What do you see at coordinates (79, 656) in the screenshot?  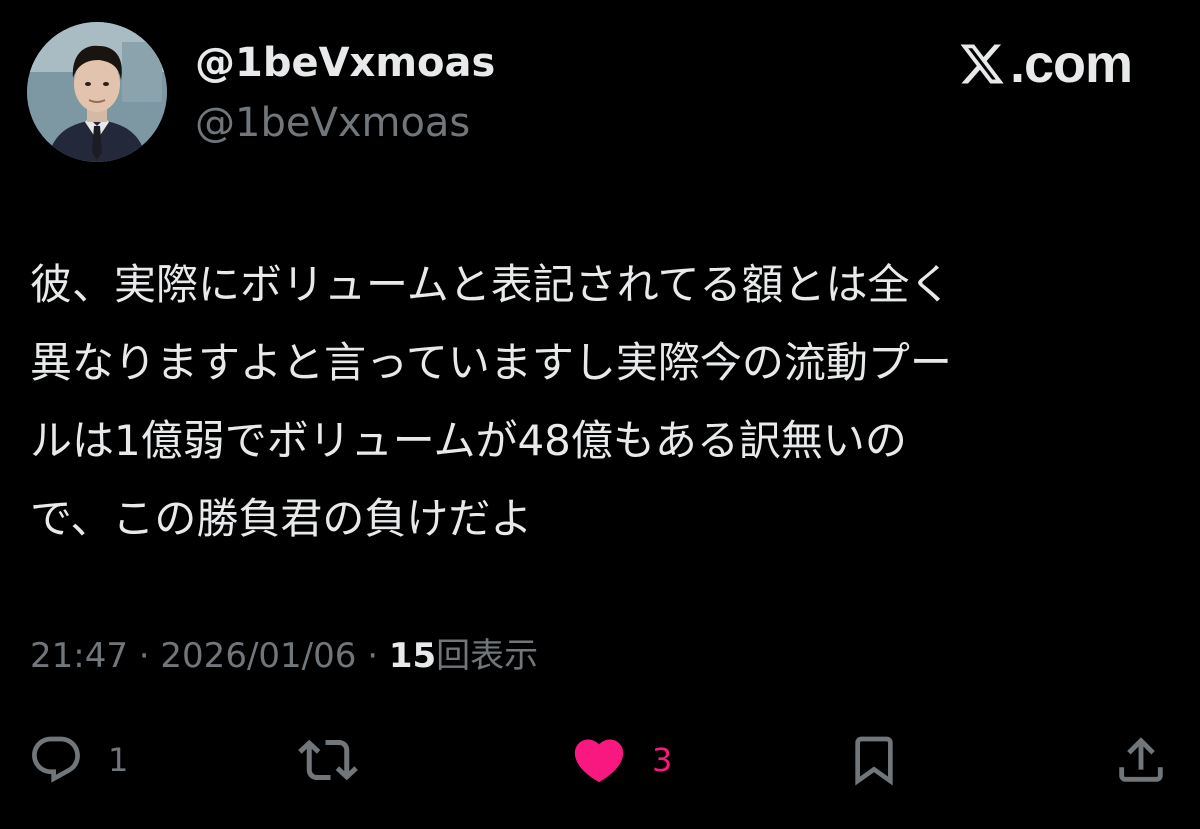 I see `tweet-time: 21:47` at bounding box center [79, 656].